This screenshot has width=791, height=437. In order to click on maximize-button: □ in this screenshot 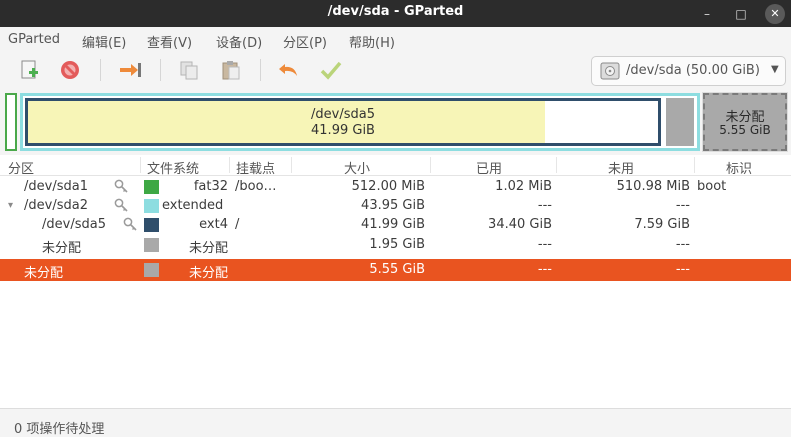, I will do `click(741, 14)`.